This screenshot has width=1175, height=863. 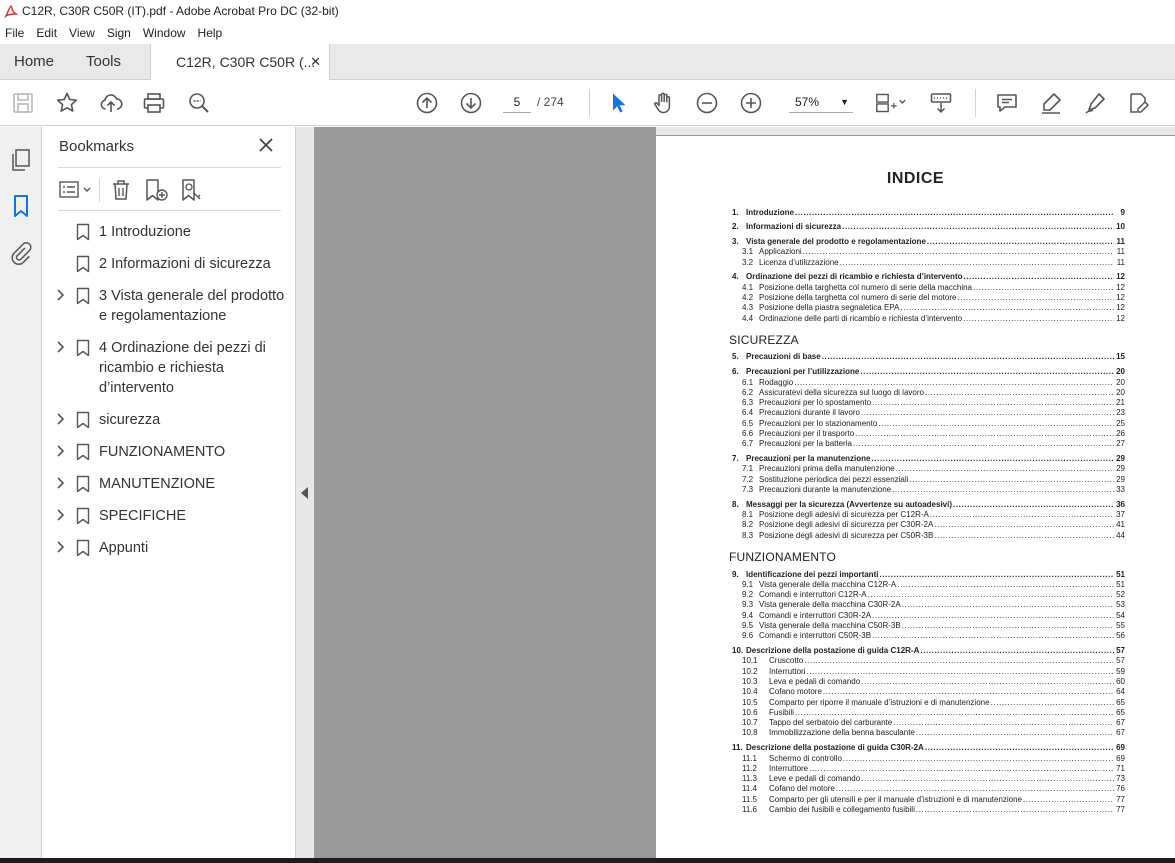 What do you see at coordinates (23, 103) in the screenshot?
I see `save-icon` at bounding box center [23, 103].